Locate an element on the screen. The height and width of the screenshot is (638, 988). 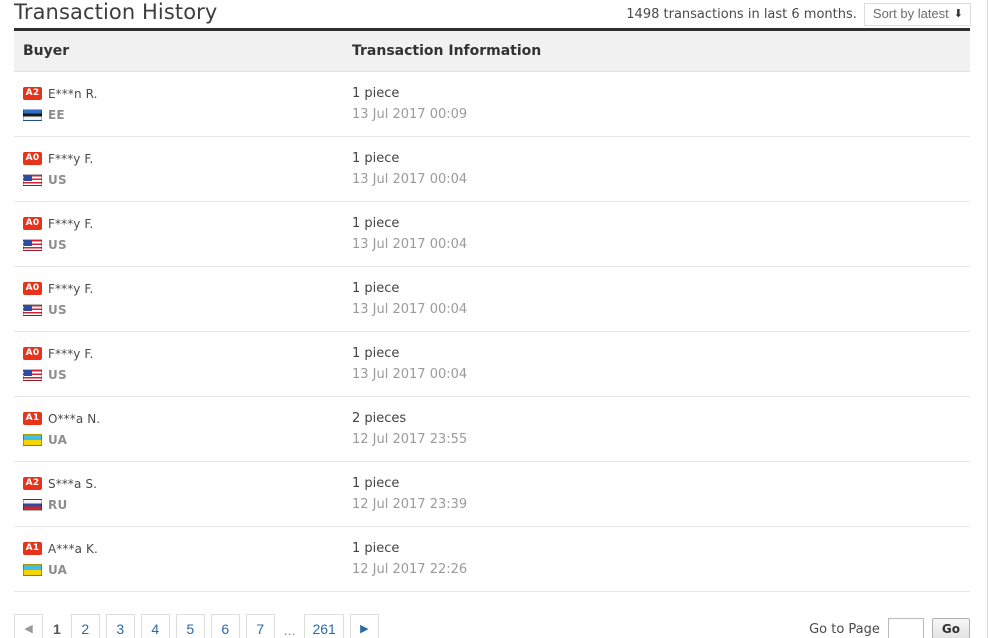
buyer-country-line: EE is located at coordinates (183, 114).